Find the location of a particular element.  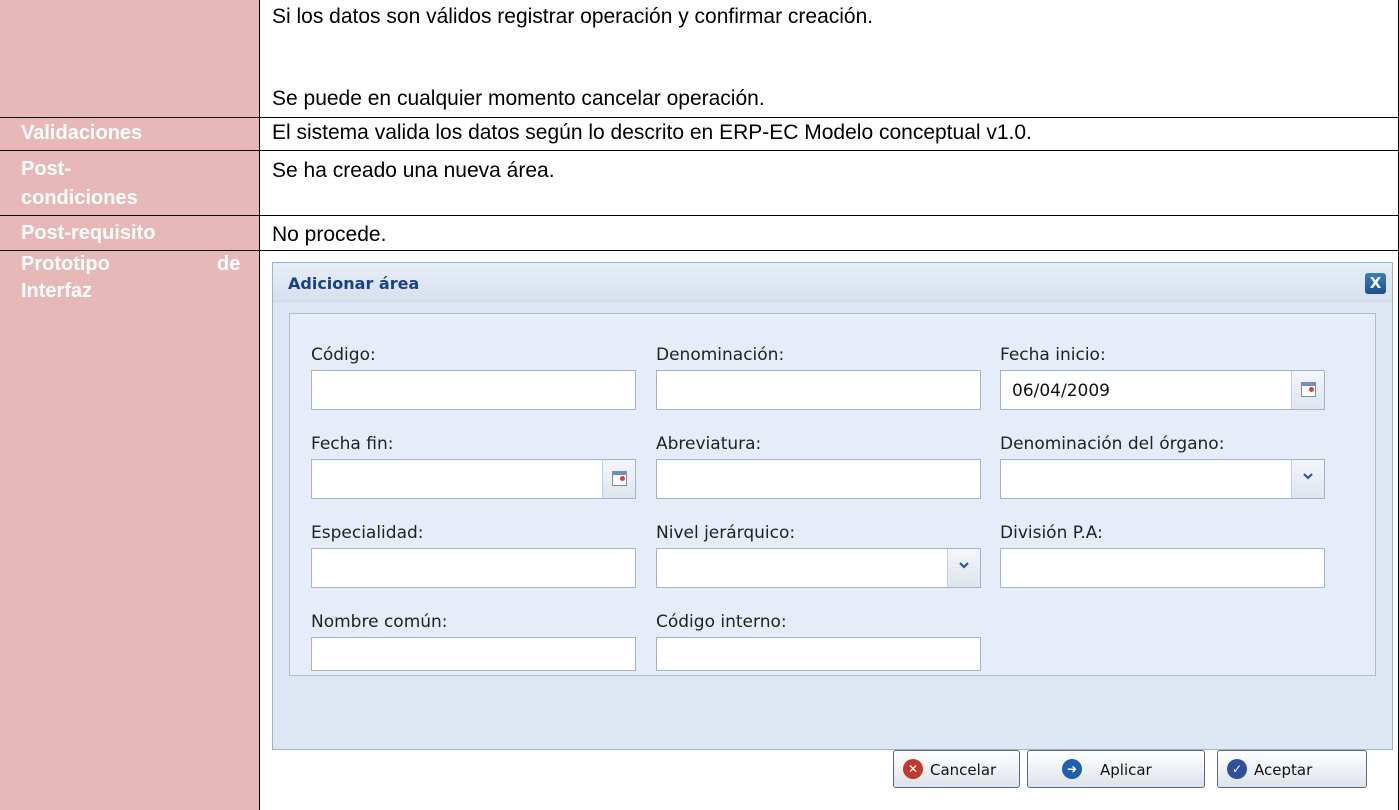

close-icon: X is located at coordinates (1375, 283).